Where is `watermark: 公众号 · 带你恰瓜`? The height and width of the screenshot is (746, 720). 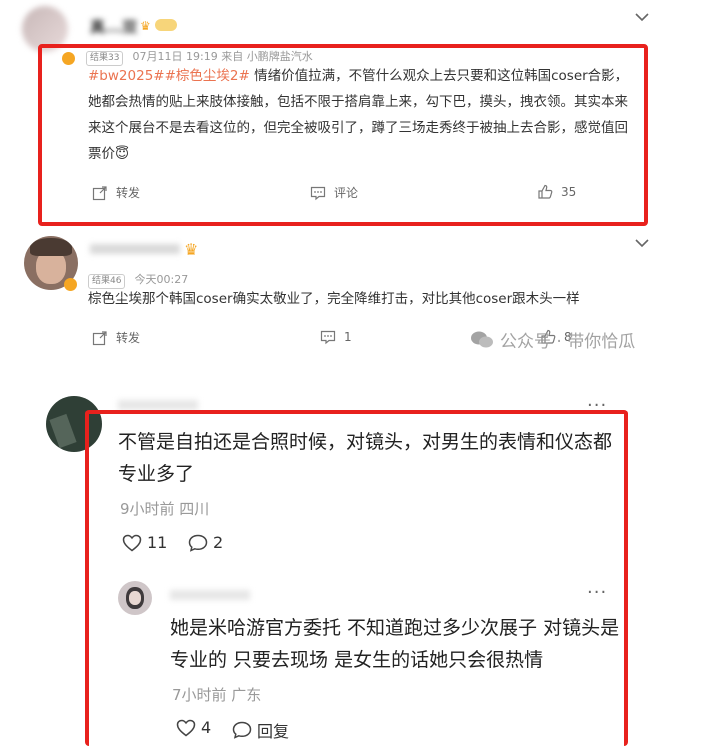 watermark: 公众号 · 带你恰瓜 is located at coordinates (552, 339).